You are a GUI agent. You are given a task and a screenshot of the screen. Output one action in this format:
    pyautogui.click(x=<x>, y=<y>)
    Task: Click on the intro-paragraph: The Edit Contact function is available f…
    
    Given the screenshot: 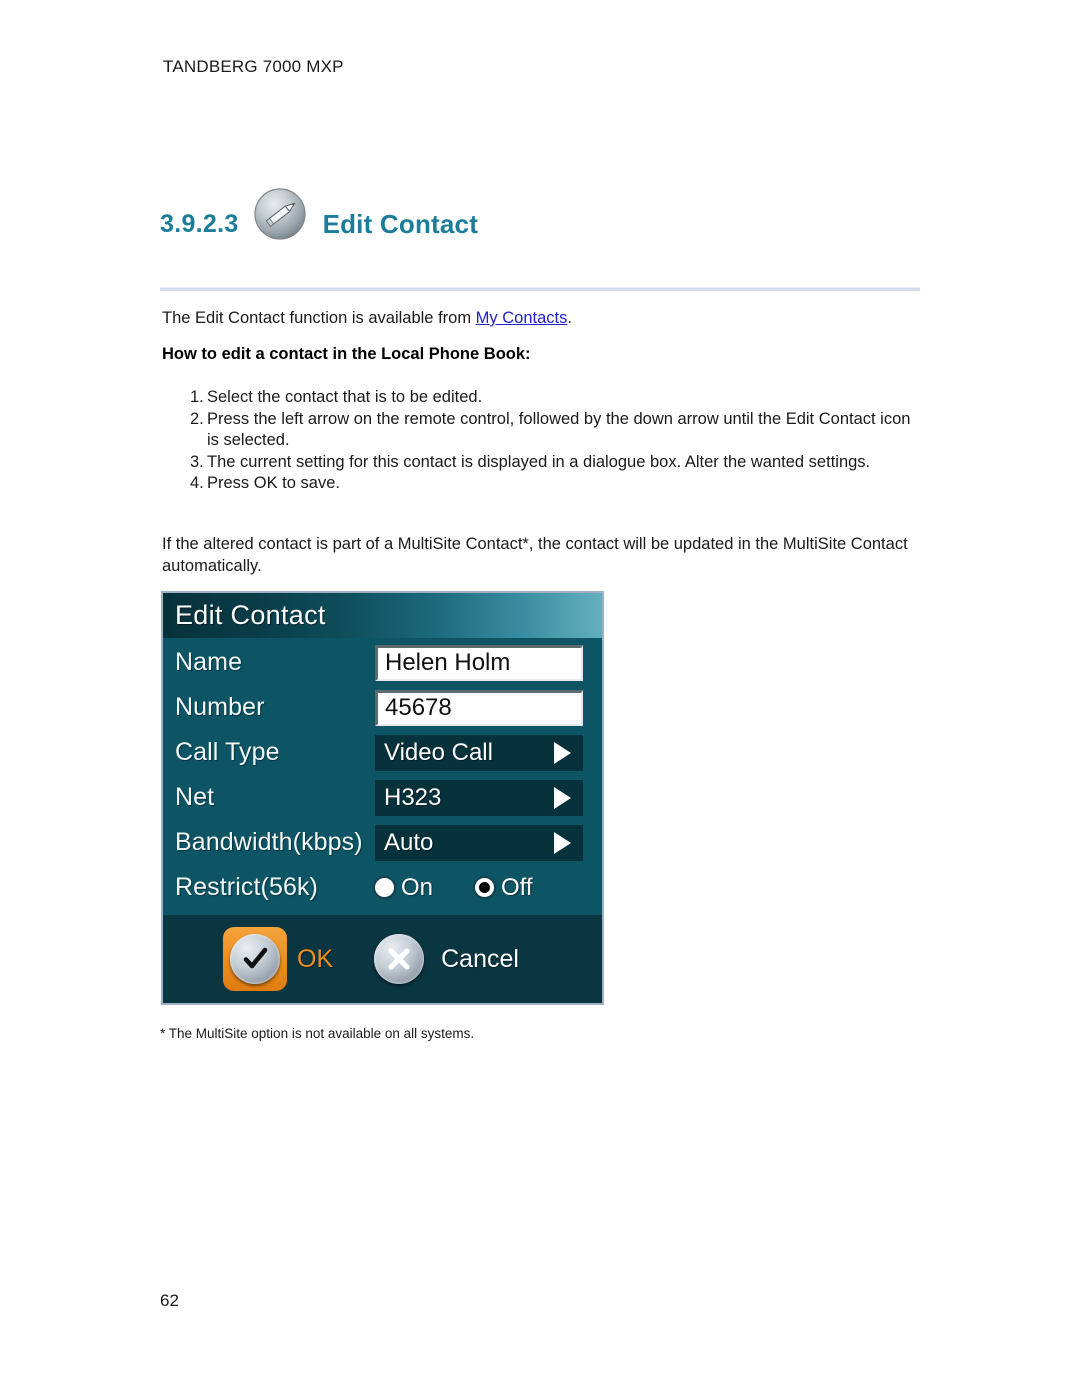 What is the action you would take?
    pyautogui.click(x=367, y=318)
    